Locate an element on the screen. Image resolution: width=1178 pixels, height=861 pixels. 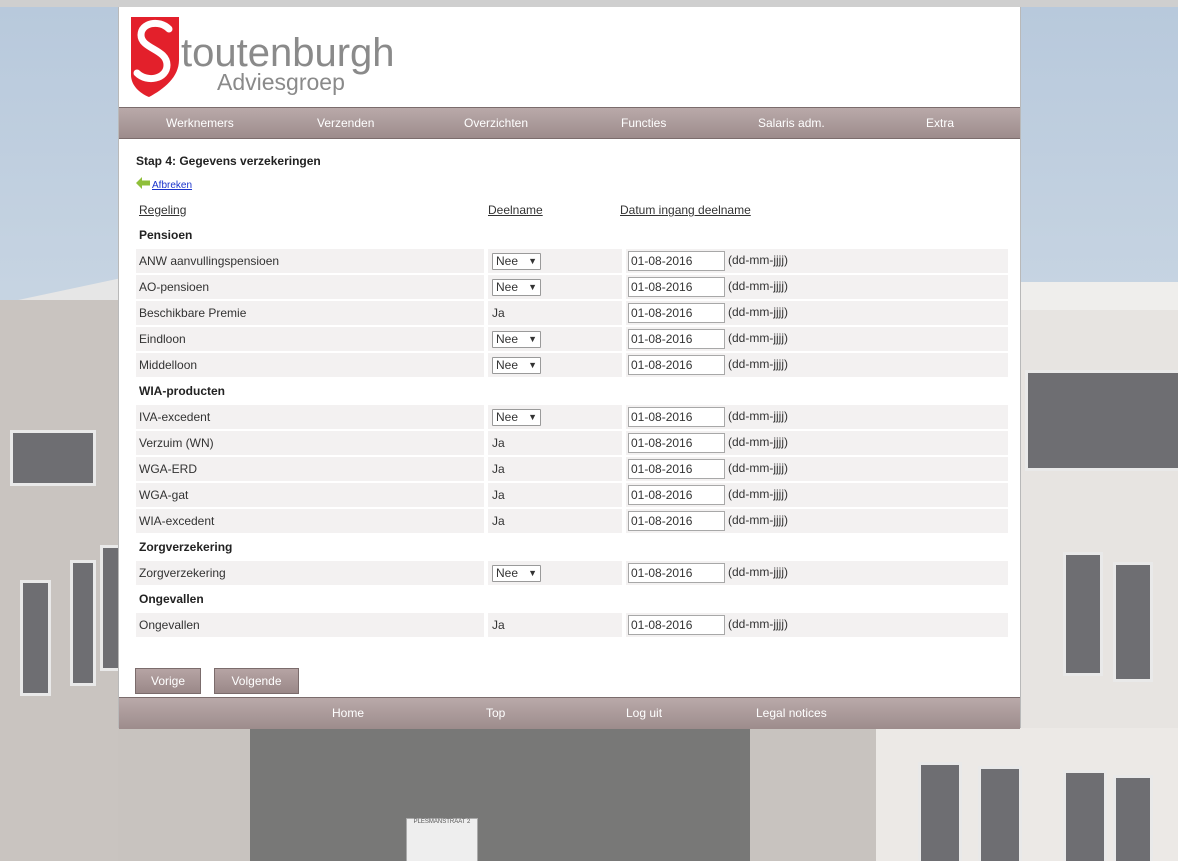
building-sign: PLESMANSTRAAT 2 is located at coordinates (442, 839).